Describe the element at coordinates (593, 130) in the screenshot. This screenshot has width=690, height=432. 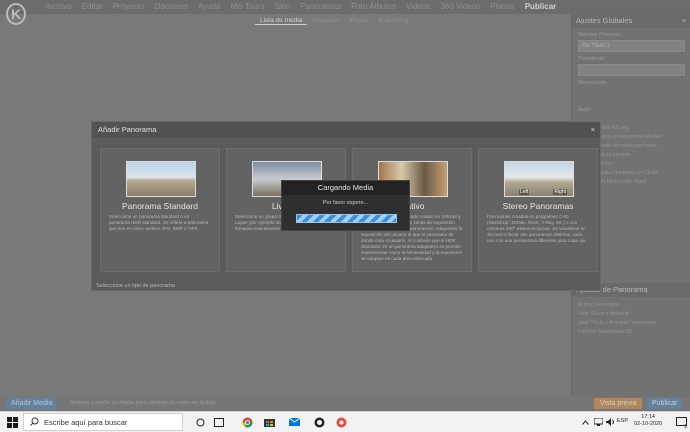
I see `close-icon: ×` at that location.